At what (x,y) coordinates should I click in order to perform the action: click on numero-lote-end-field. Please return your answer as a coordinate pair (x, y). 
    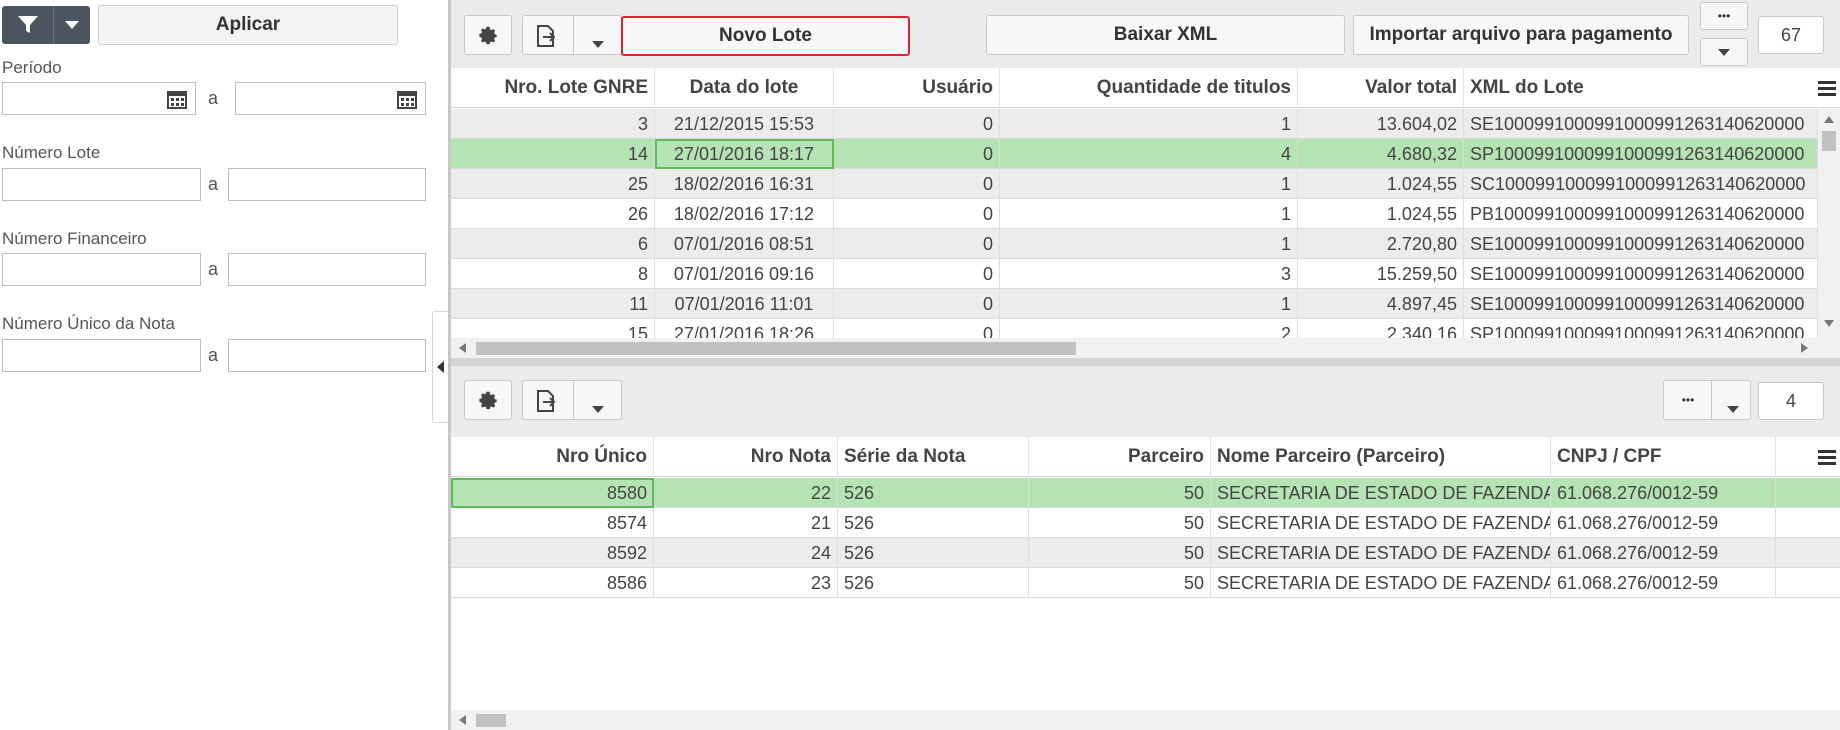
    Looking at the image, I should click on (327, 184).